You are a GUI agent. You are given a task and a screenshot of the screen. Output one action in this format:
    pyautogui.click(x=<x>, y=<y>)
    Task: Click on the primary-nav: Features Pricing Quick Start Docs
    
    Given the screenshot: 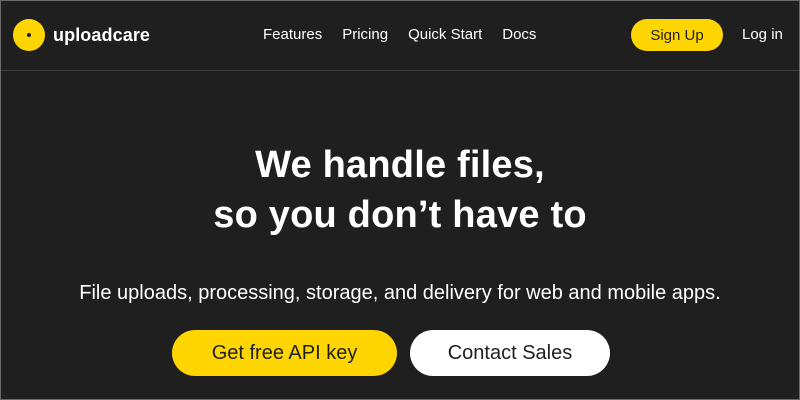 What is the action you would take?
    pyautogui.click(x=399, y=35)
    